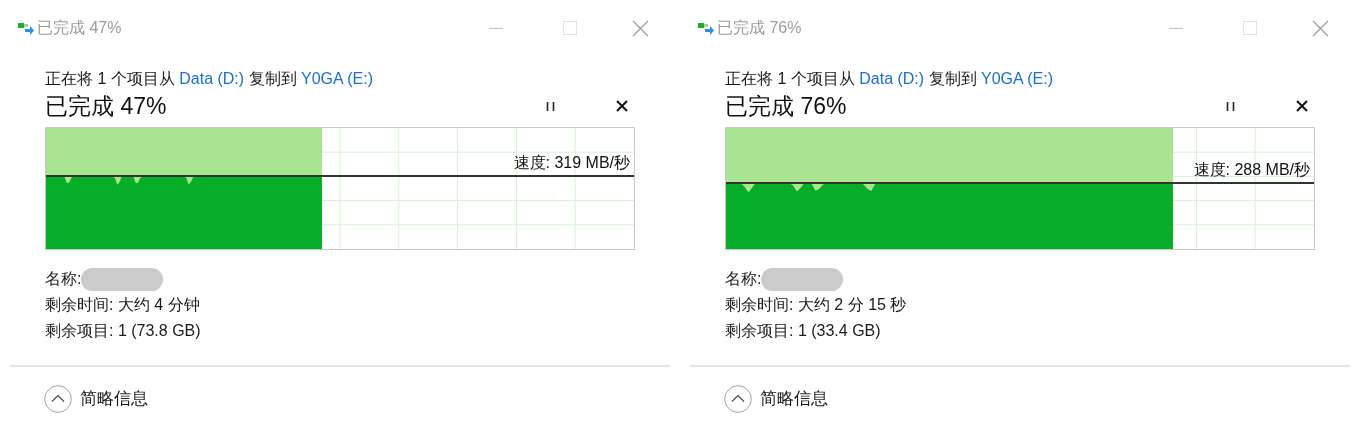 Image resolution: width=1352 pixels, height=447 pixels. I want to click on time-remaining: 剩余时间: 大约 2 分 15 秒, so click(816, 305).